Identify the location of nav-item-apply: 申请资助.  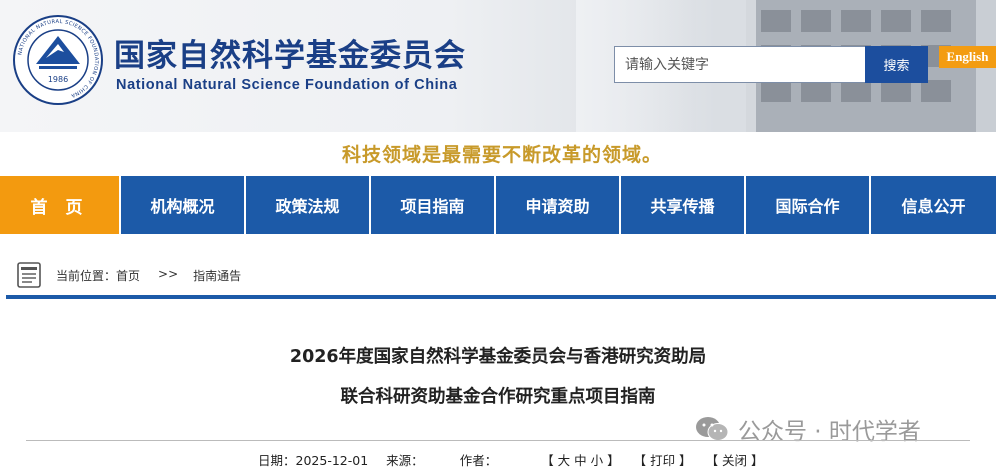
(558, 205).